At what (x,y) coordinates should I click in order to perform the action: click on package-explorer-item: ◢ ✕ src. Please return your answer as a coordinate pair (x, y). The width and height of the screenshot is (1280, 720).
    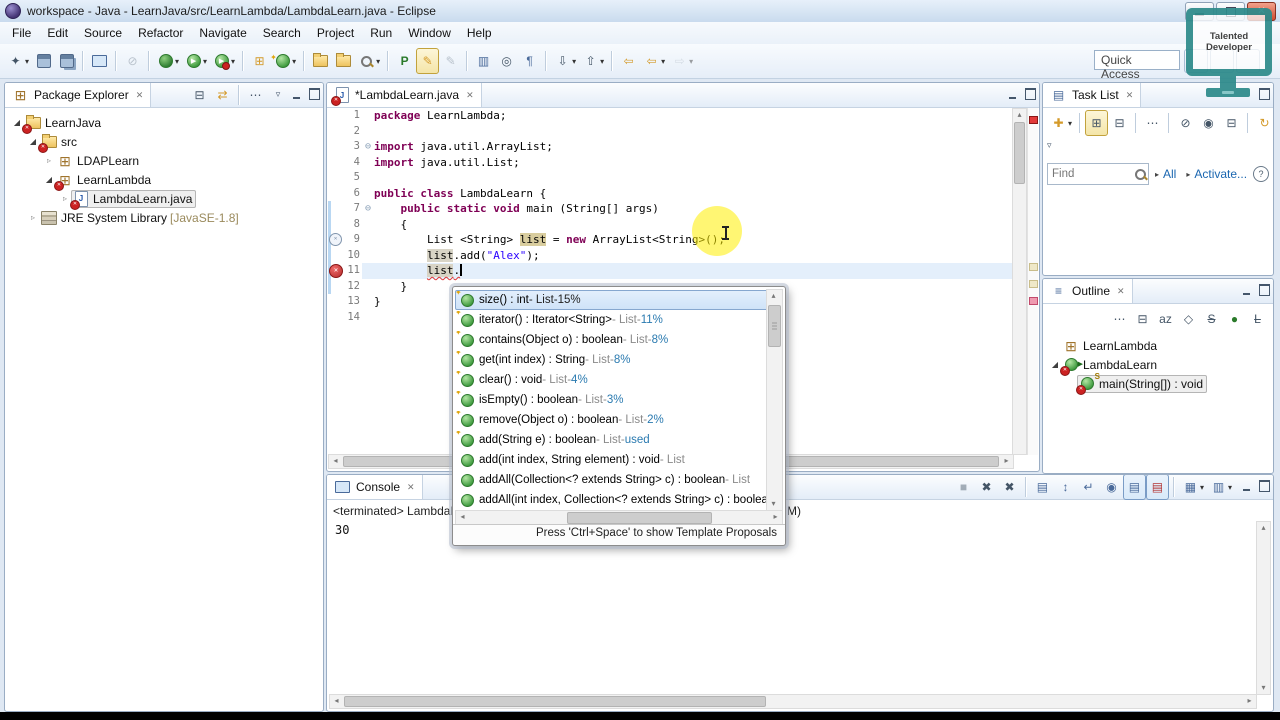
    Looking at the image, I should click on (164, 142).